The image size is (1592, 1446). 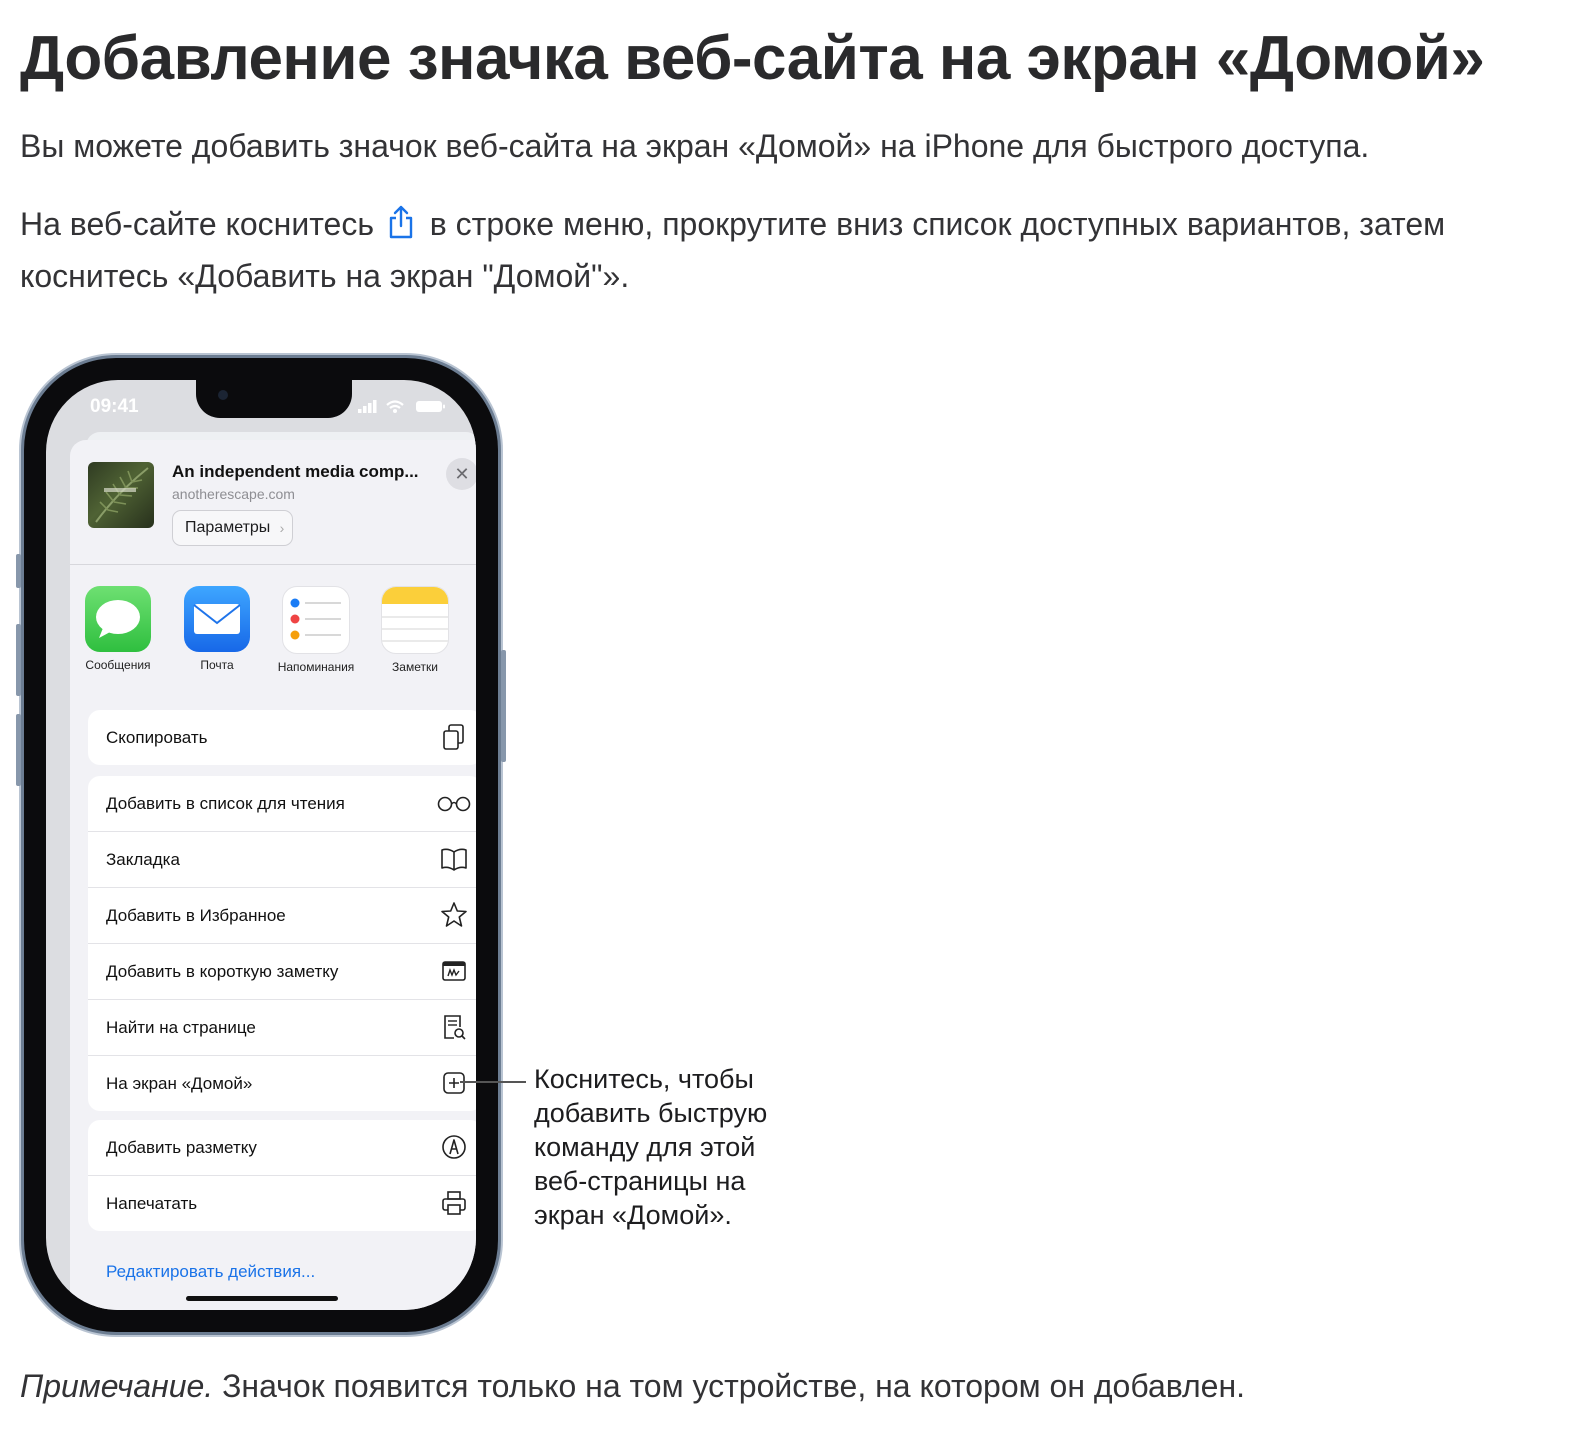 What do you see at coordinates (454, 1203) in the screenshot?
I see `printer-icon` at bounding box center [454, 1203].